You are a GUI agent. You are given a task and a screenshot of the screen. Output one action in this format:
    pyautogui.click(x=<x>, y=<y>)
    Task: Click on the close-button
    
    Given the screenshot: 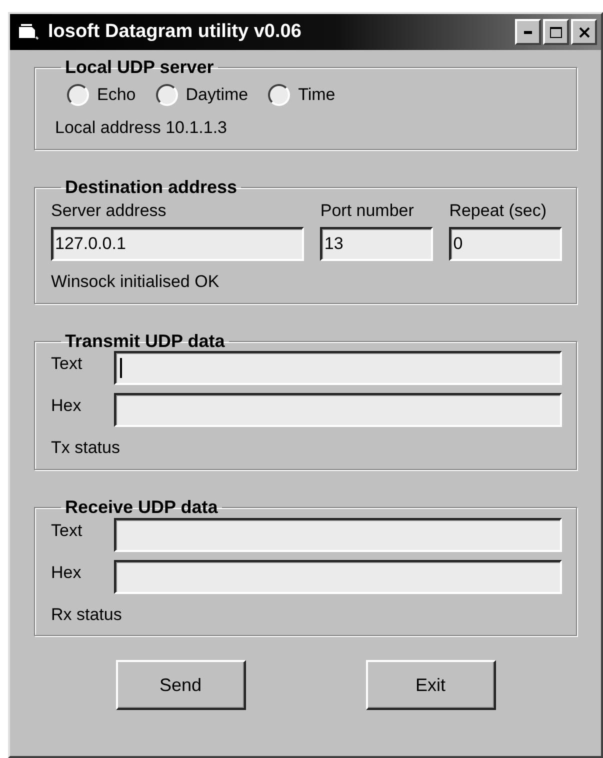 What is the action you would take?
    pyautogui.click(x=584, y=32)
    